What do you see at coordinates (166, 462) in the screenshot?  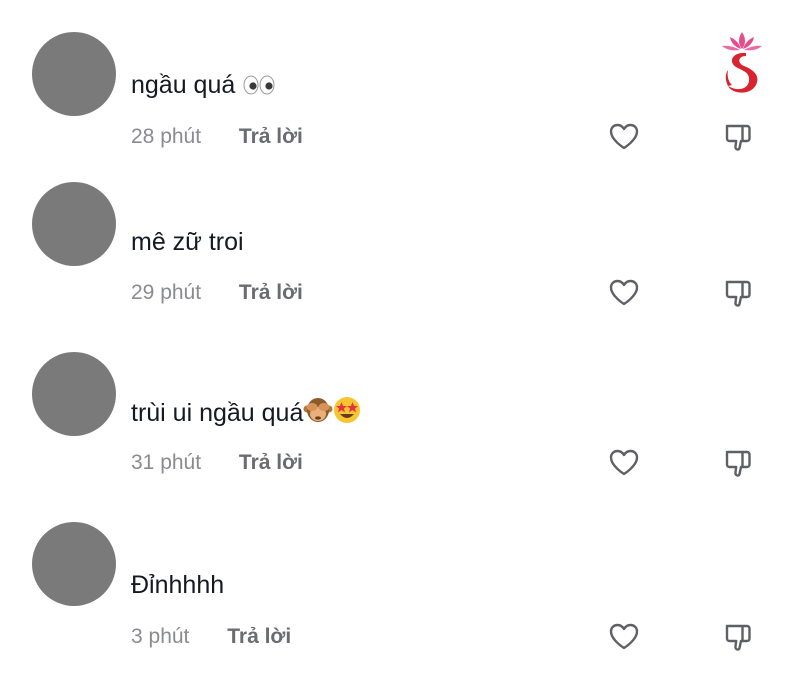 I see `comment-timestamp: 31 phút` at bounding box center [166, 462].